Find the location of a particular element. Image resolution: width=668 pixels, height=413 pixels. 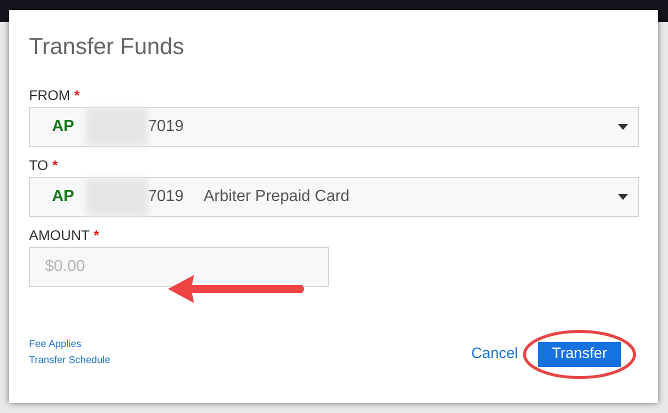

amount-field: $0.00 is located at coordinates (179, 267).